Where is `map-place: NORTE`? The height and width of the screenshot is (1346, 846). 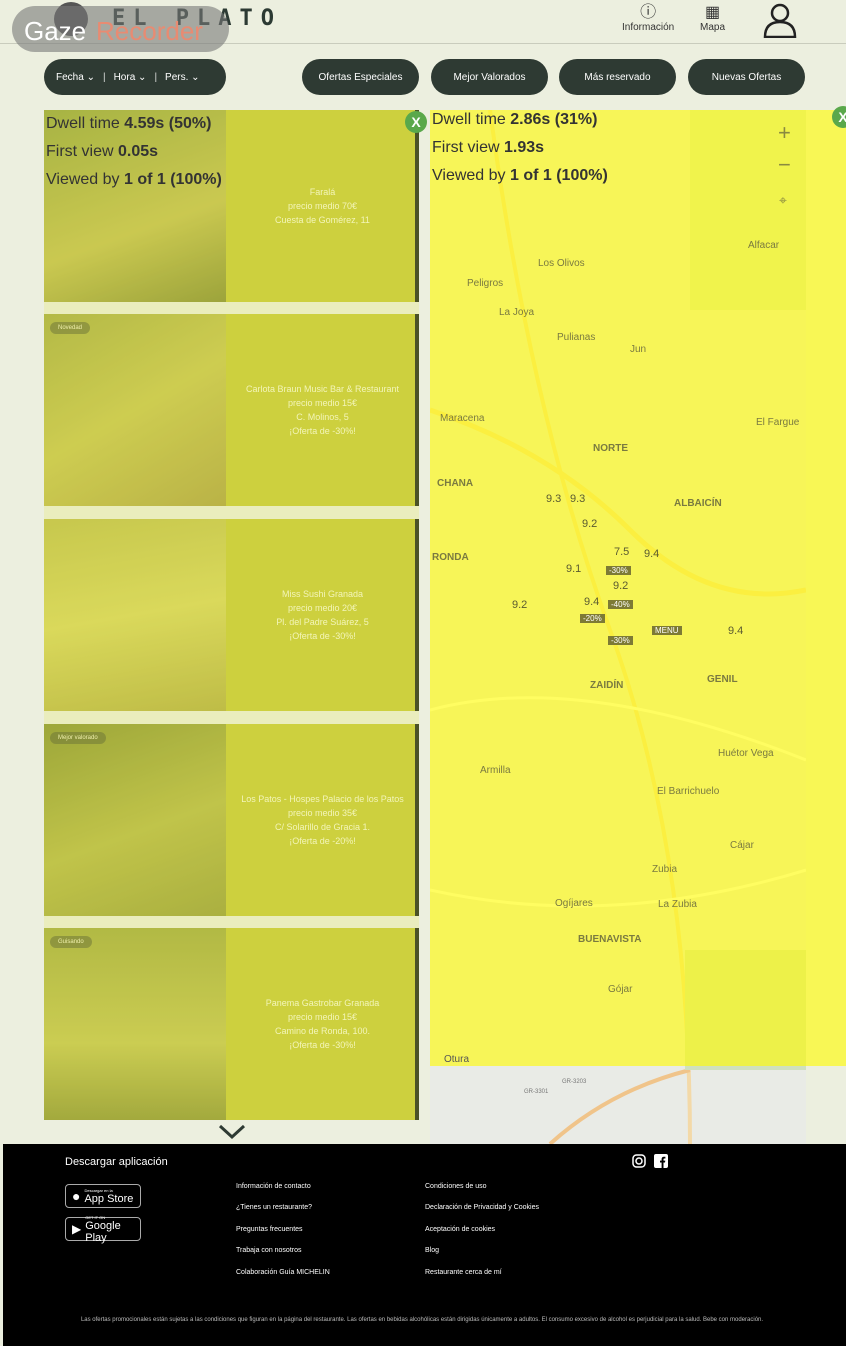
map-place: NORTE is located at coordinates (610, 448).